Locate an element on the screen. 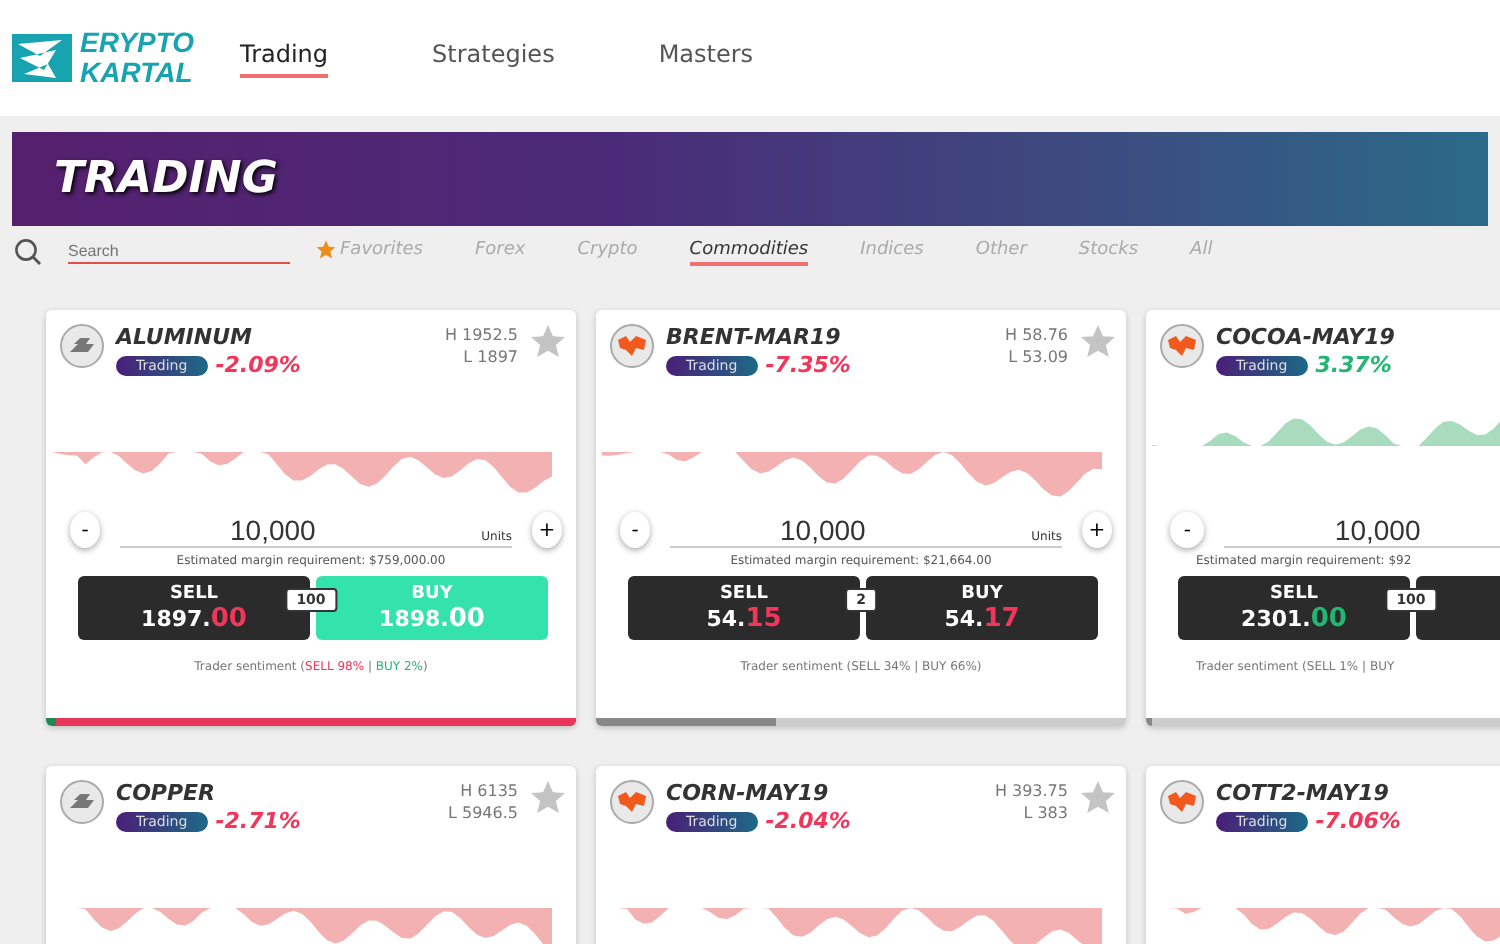  high-price: H 58.76 is located at coordinates (1036, 335).